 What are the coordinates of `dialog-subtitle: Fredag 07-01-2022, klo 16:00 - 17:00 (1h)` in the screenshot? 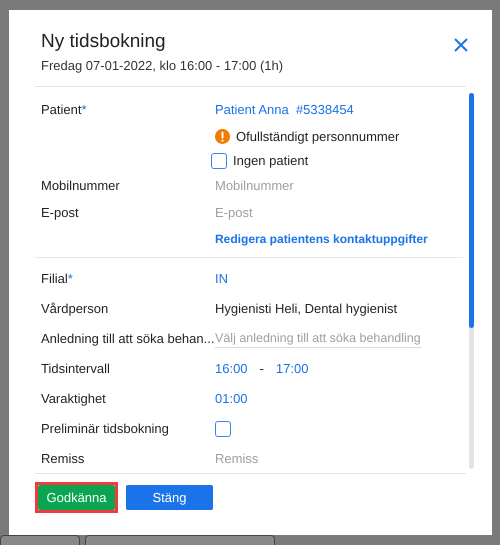 It's located at (162, 66).